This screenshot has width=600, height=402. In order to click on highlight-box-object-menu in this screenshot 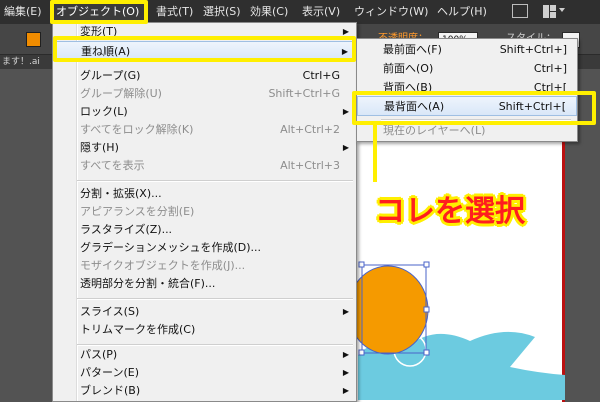, I will do `click(99, 12)`.